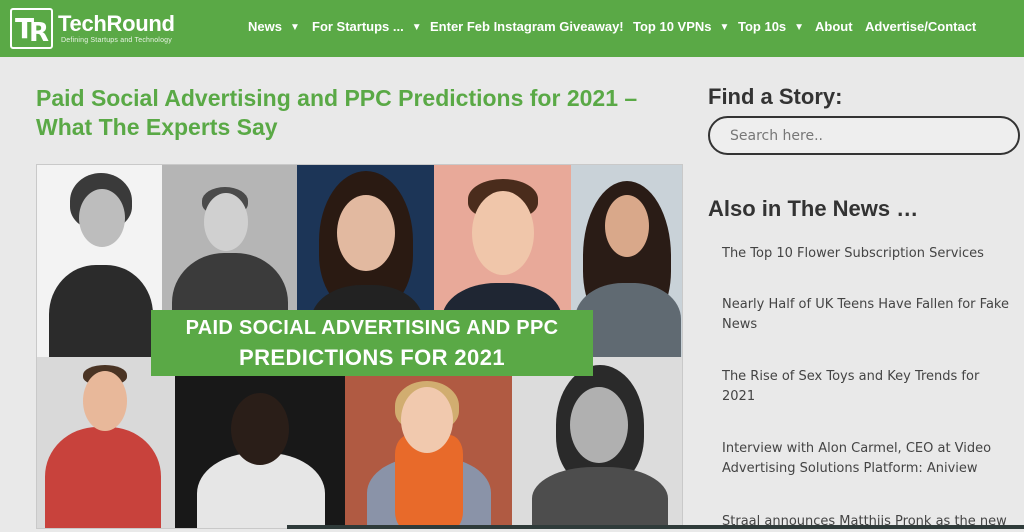  Describe the element at coordinates (775, 96) in the screenshot. I see `find-story-heading: Find a Story:` at that location.